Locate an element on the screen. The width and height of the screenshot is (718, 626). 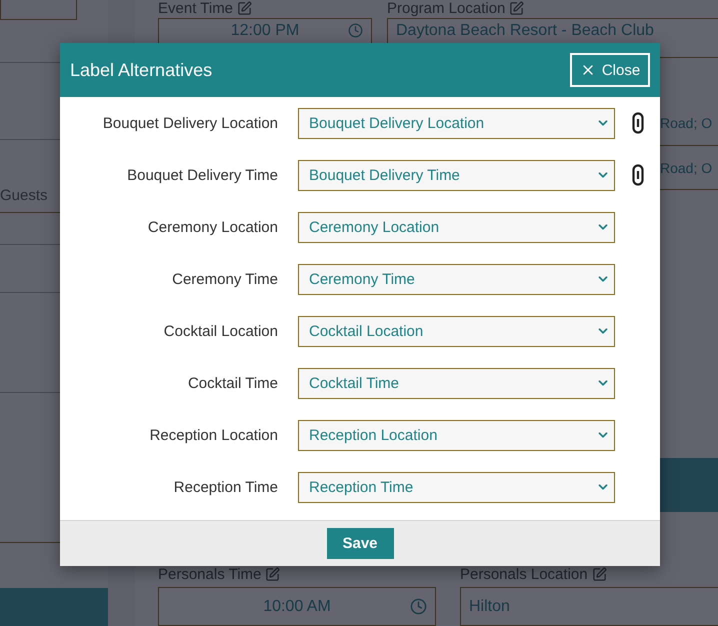
location-field: Hilton is located at coordinates (589, 606).